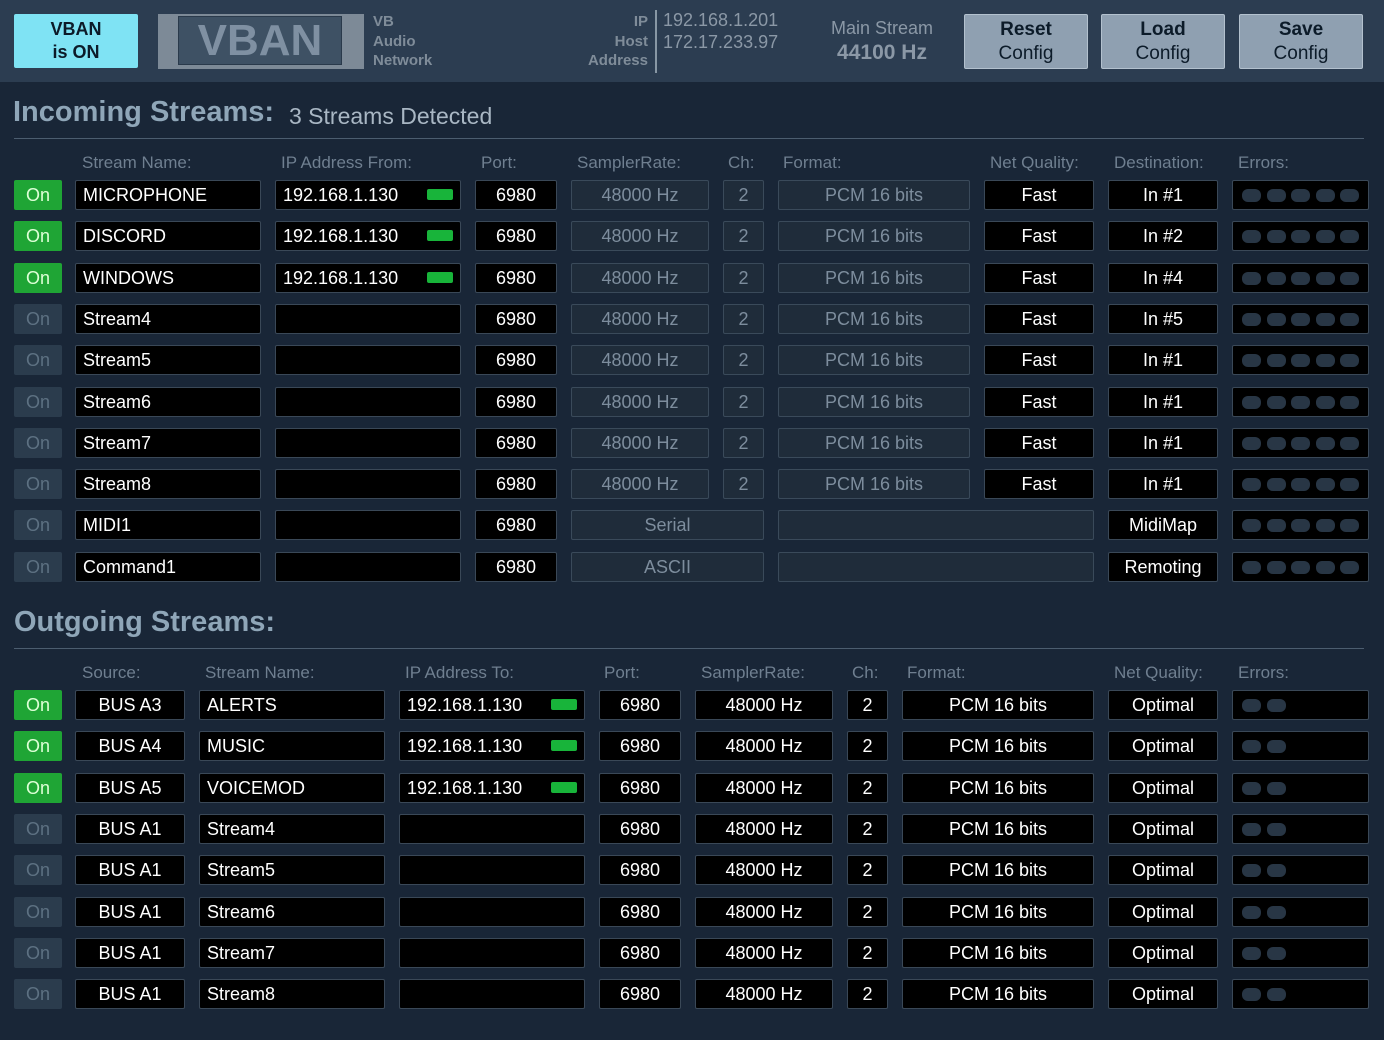  I want to click on save-config-button: Save Config, so click(1301, 41).